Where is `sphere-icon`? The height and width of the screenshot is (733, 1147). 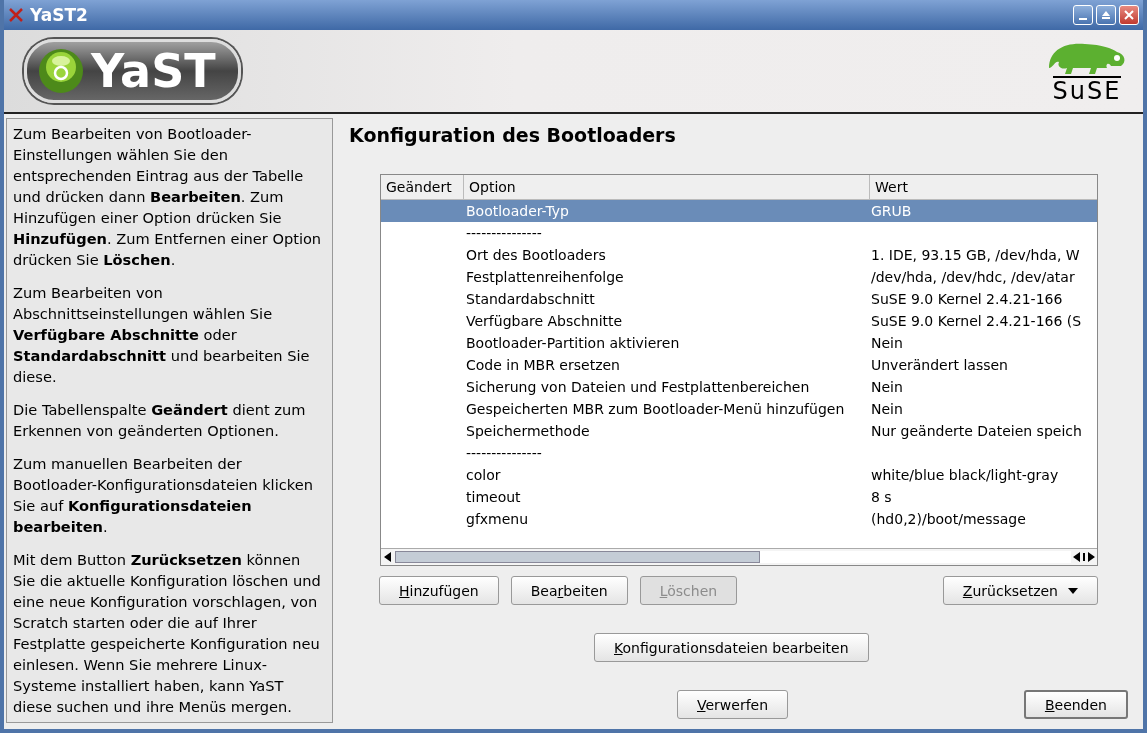
sphere-icon is located at coordinates (61, 71).